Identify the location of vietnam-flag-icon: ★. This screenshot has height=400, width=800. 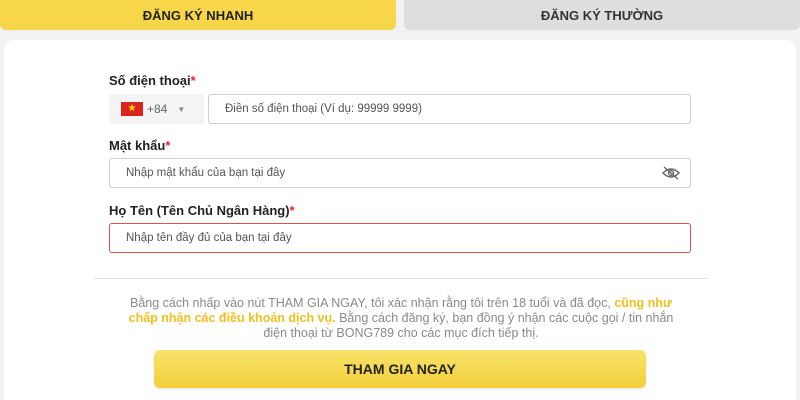
(132, 109).